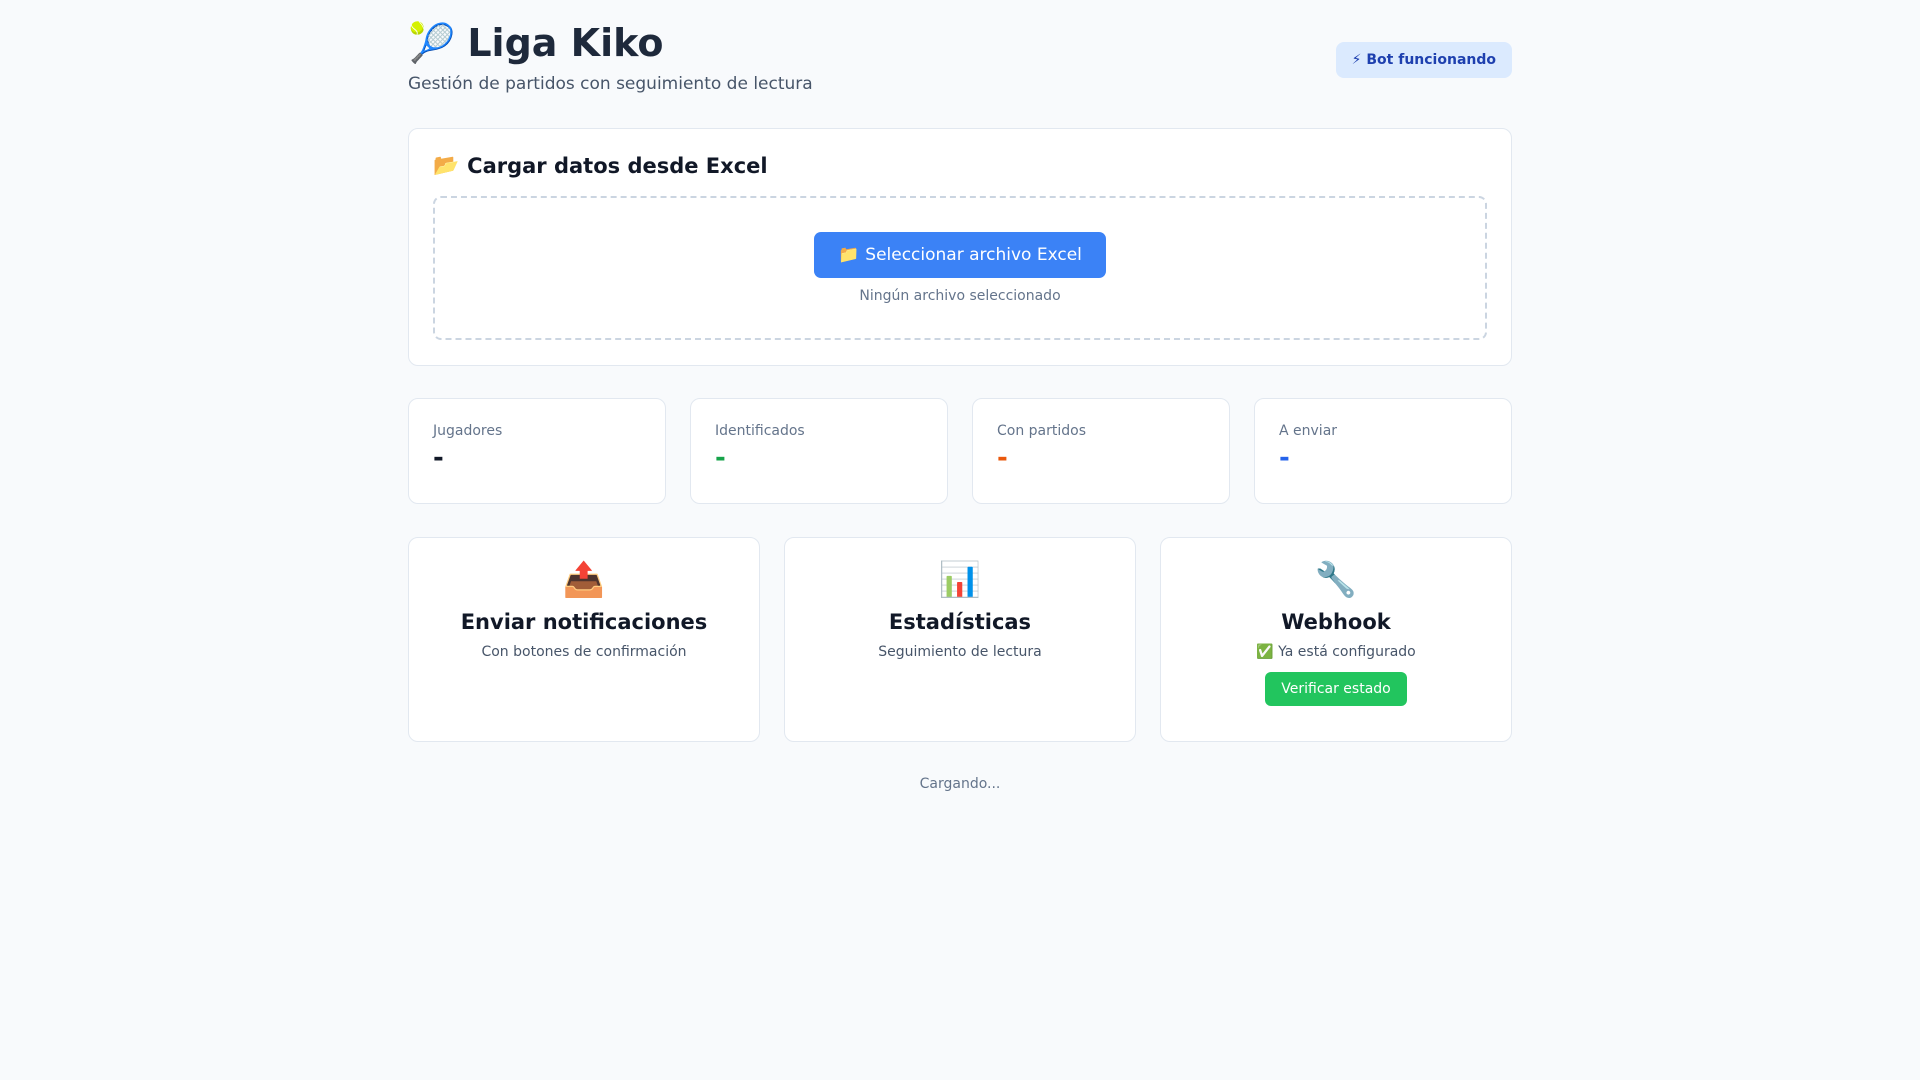 This screenshot has width=1920, height=1080. Describe the element at coordinates (960, 296) in the screenshot. I see `file-status-text: Ningún archivo seleccionado` at that location.